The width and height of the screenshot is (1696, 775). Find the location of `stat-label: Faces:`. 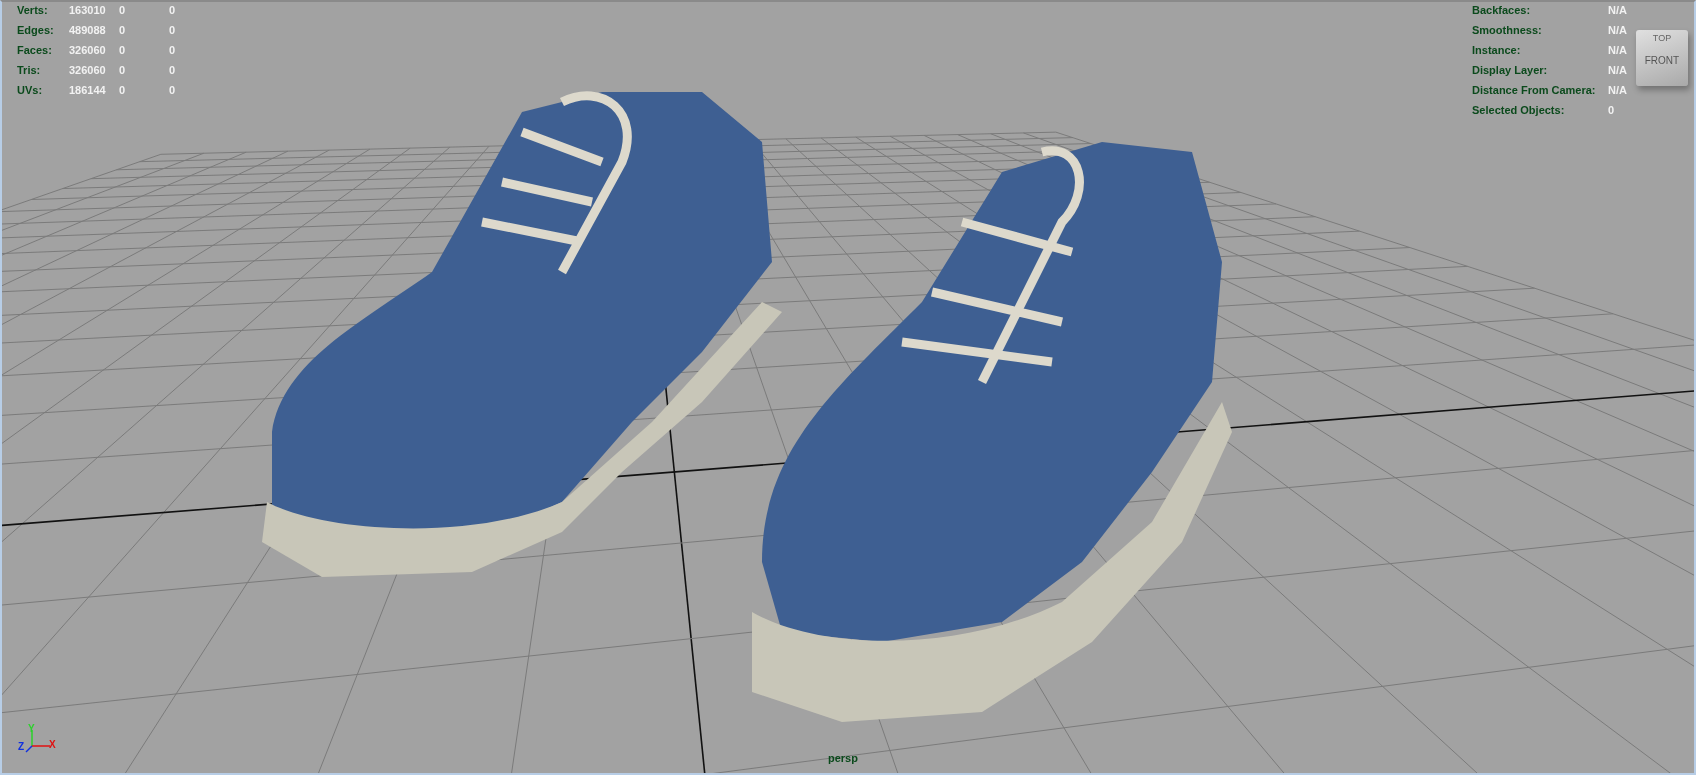

stat-label: Faces: is located at coordinates (35, 50).